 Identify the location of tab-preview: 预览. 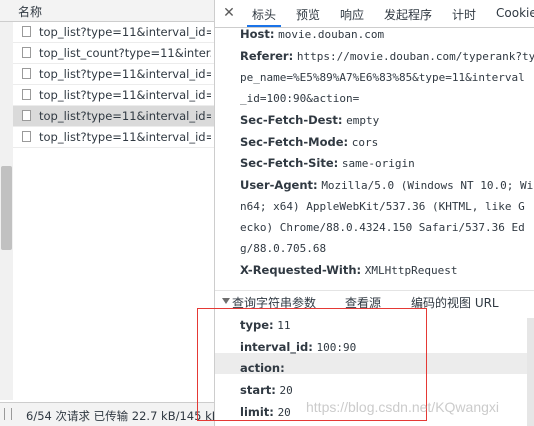
(308, 14).